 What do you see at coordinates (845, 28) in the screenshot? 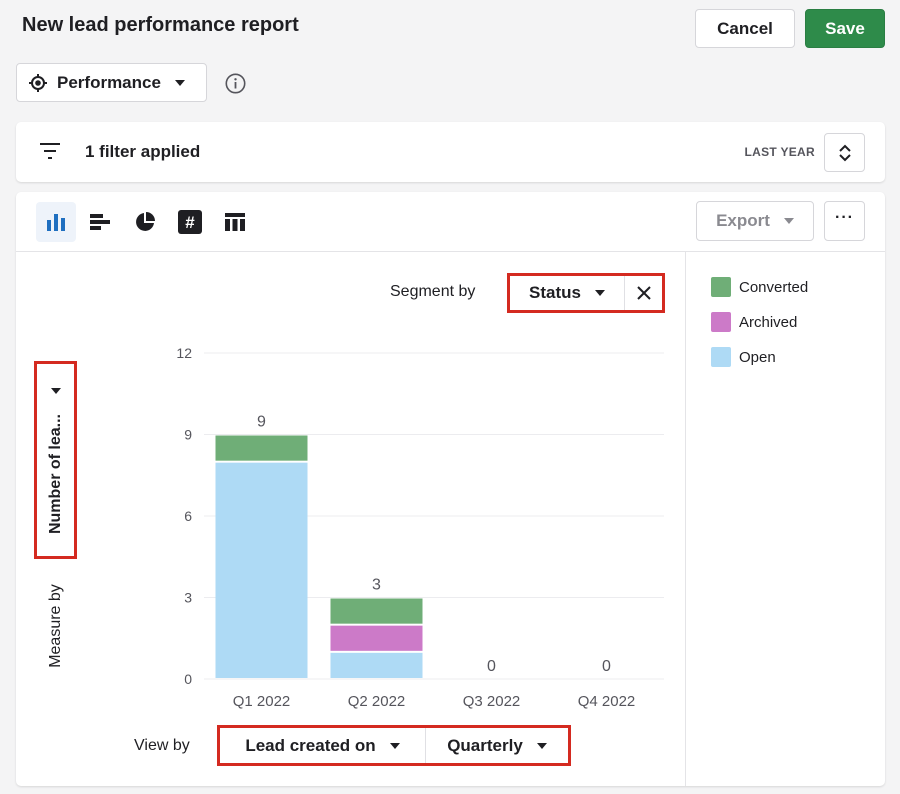
I see `save-button: Save` at bounding box center [845, 28].